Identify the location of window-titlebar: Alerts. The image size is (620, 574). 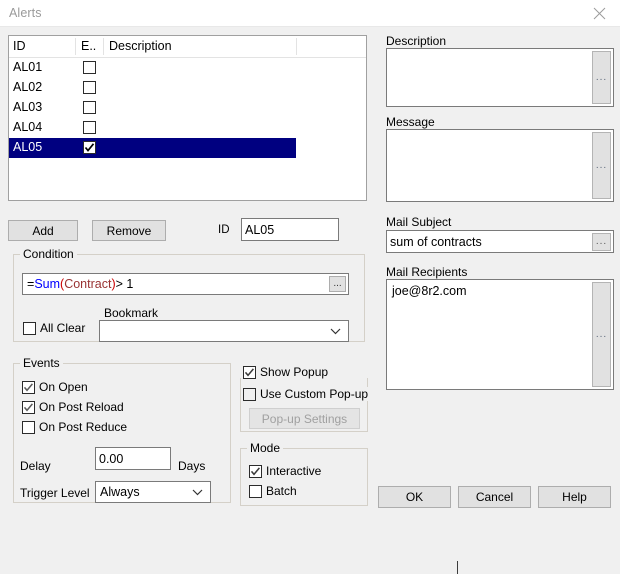
(310, 13).